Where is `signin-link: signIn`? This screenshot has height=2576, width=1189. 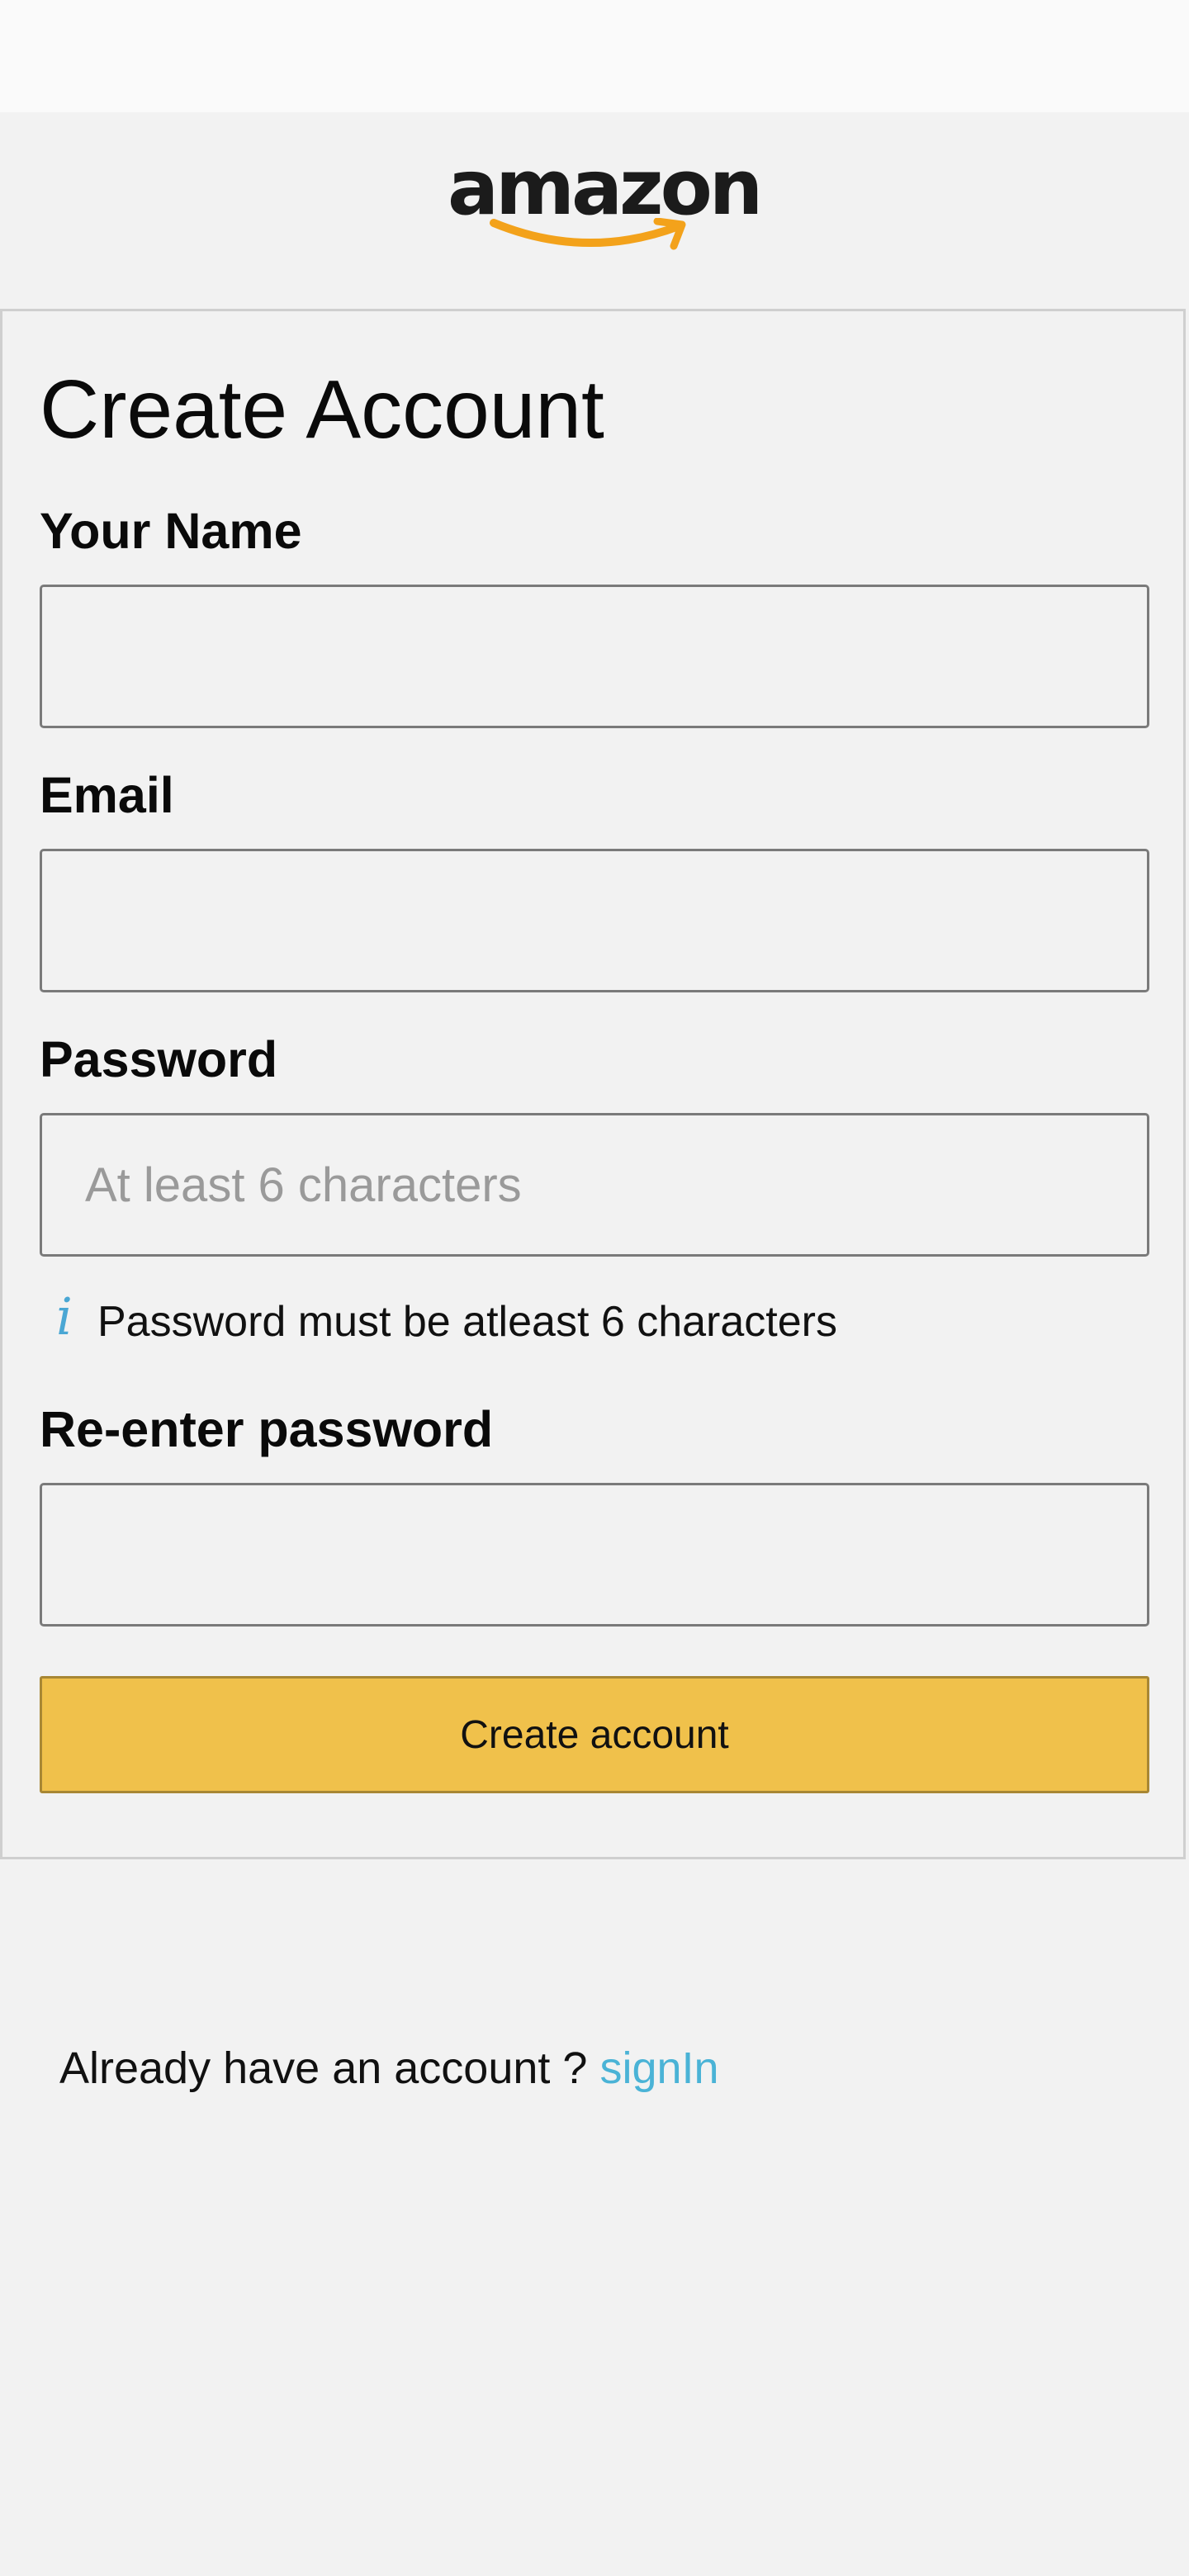 signin-link: signIn is located at coordinates (658, 2068).